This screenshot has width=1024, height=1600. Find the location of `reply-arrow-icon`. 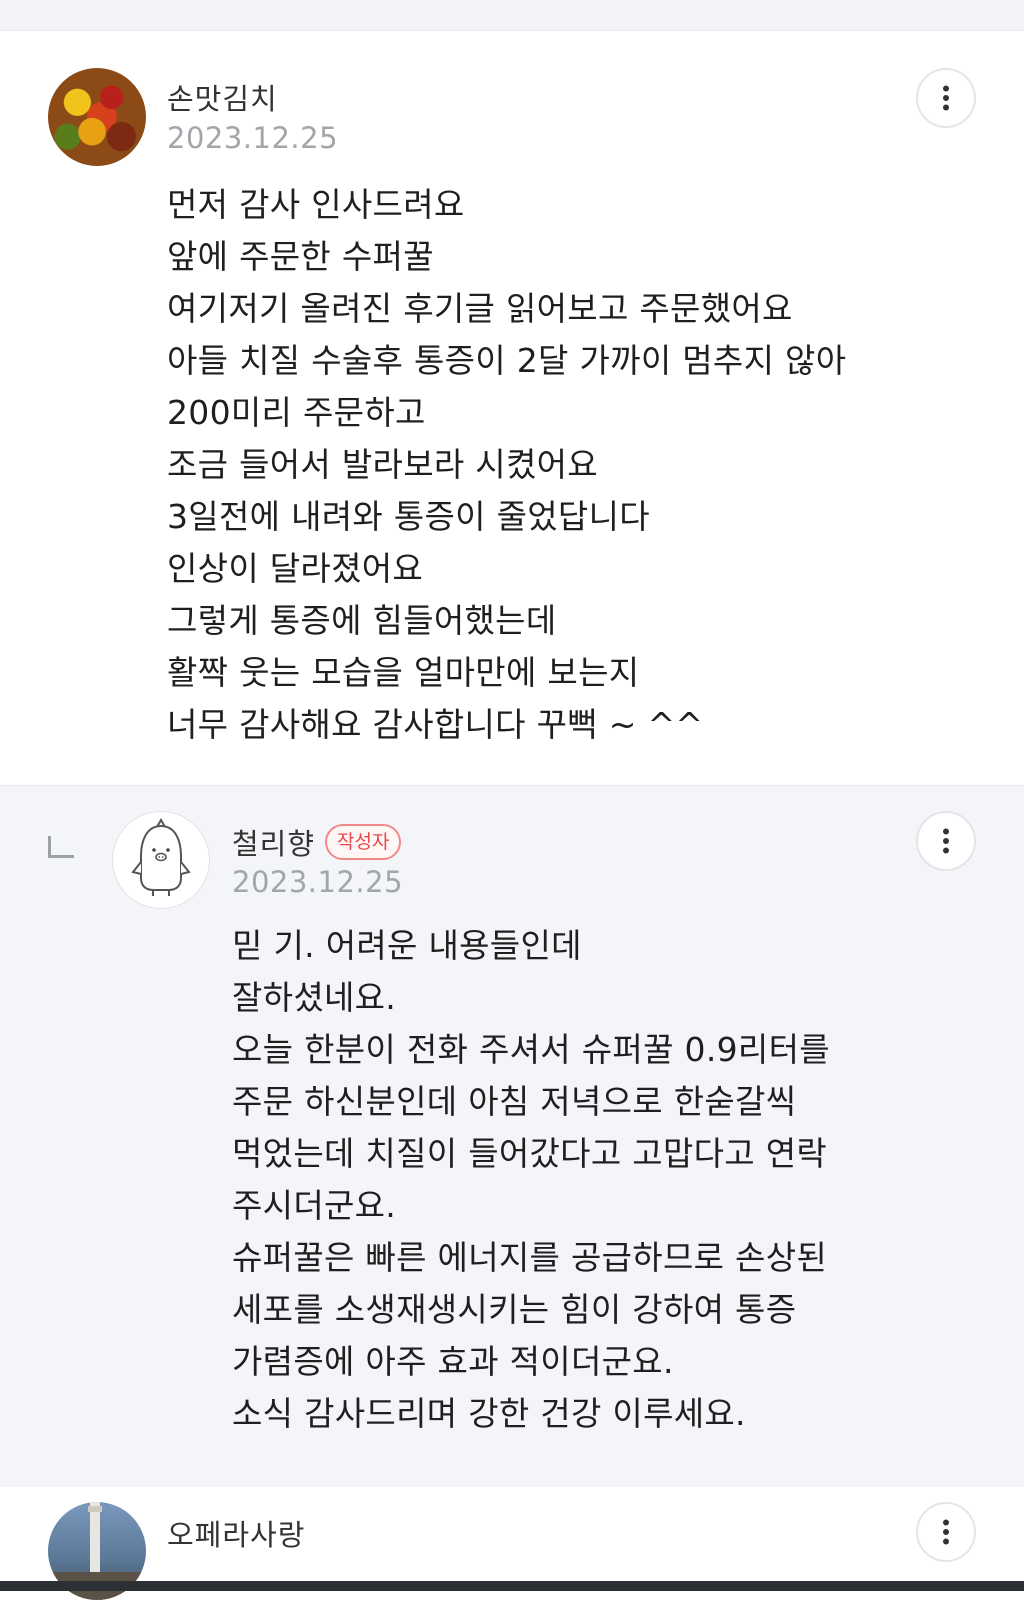

reply-arrow-icon is located at coordinates (61, 847).